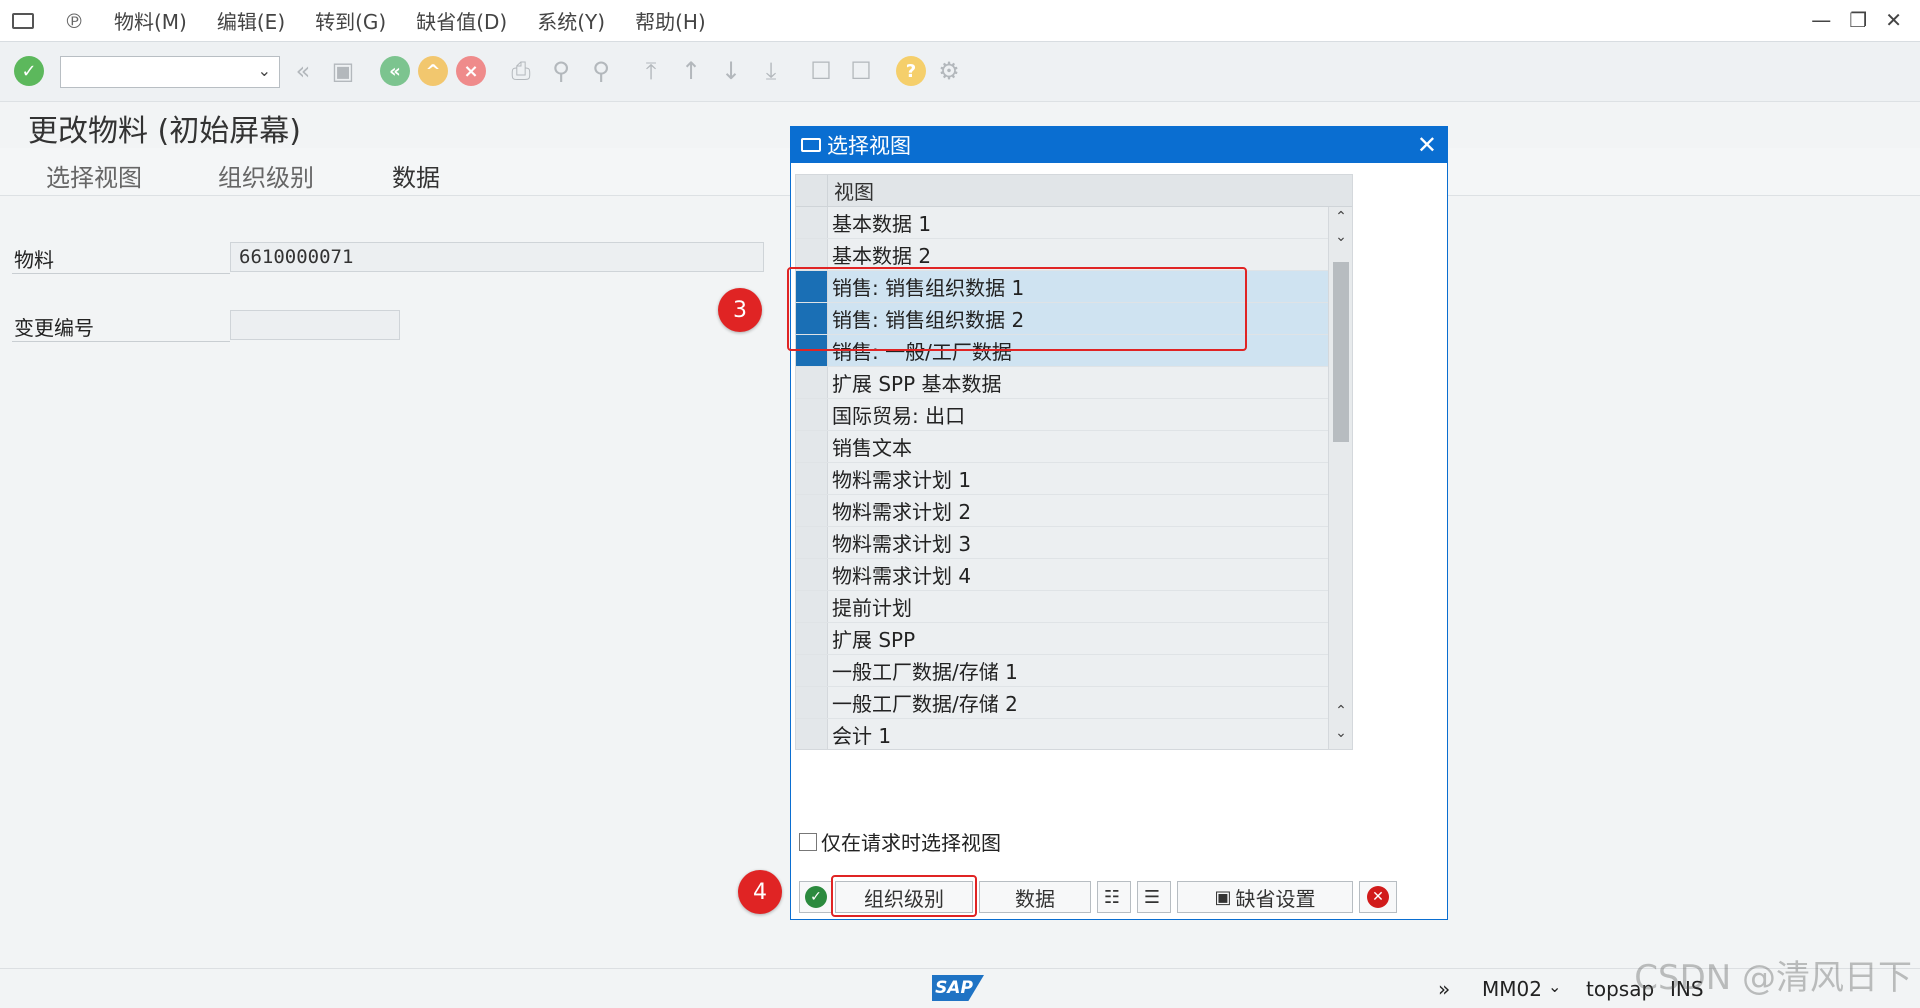 The width and height of the screenshot is (1920, 1008). What do you see at coordinates (94, 175) in the screenshot?
I see `select-views-button: 选择视图` at bounding box center [94, 175].